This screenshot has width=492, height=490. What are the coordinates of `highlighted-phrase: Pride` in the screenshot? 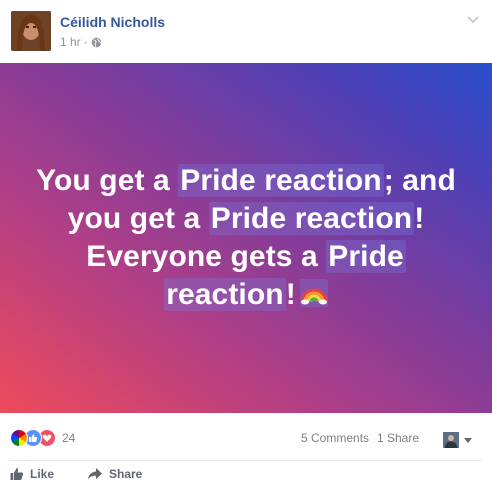 It's located at (366, 256).